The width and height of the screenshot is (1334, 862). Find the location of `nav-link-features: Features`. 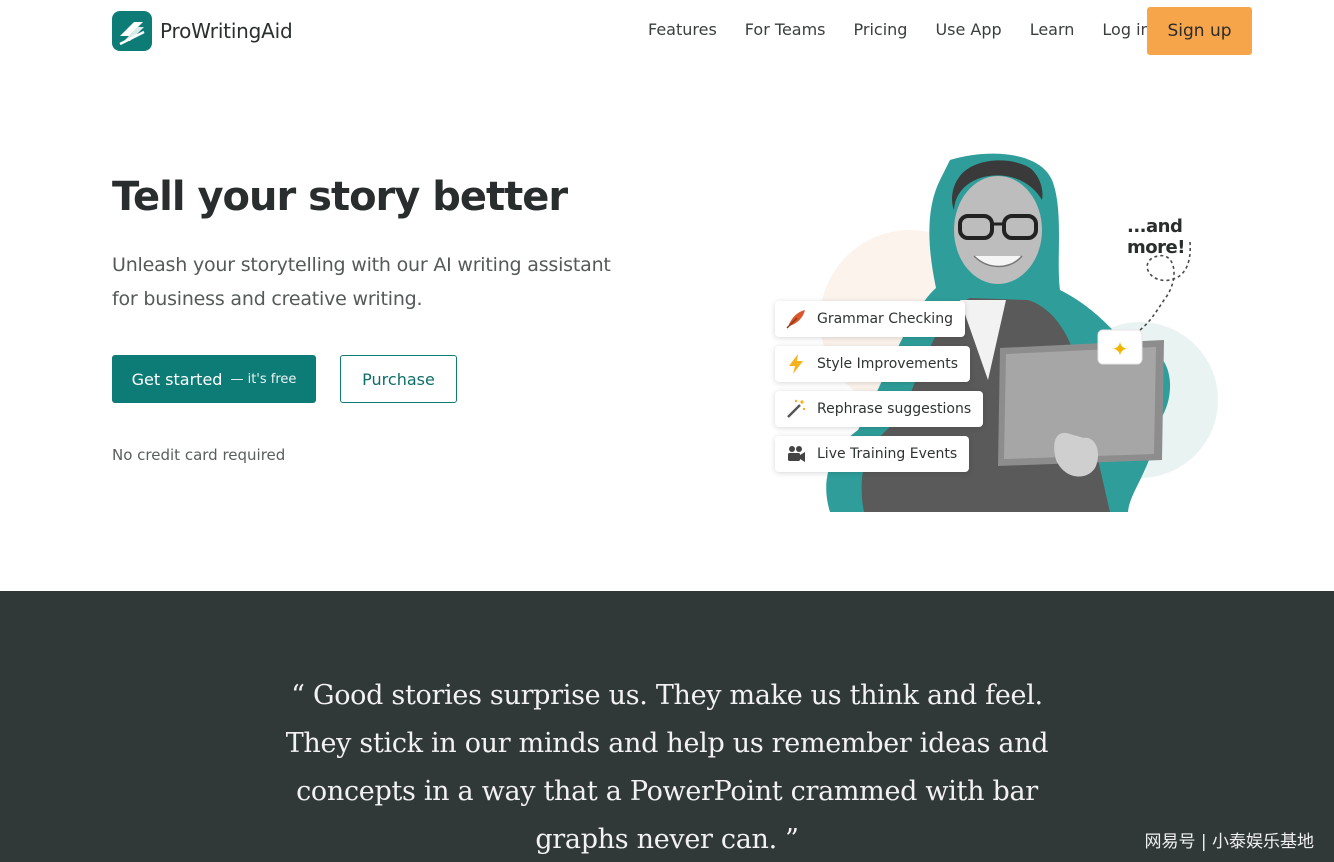

nav-link-features: Features is located at coordinates (682, 29).